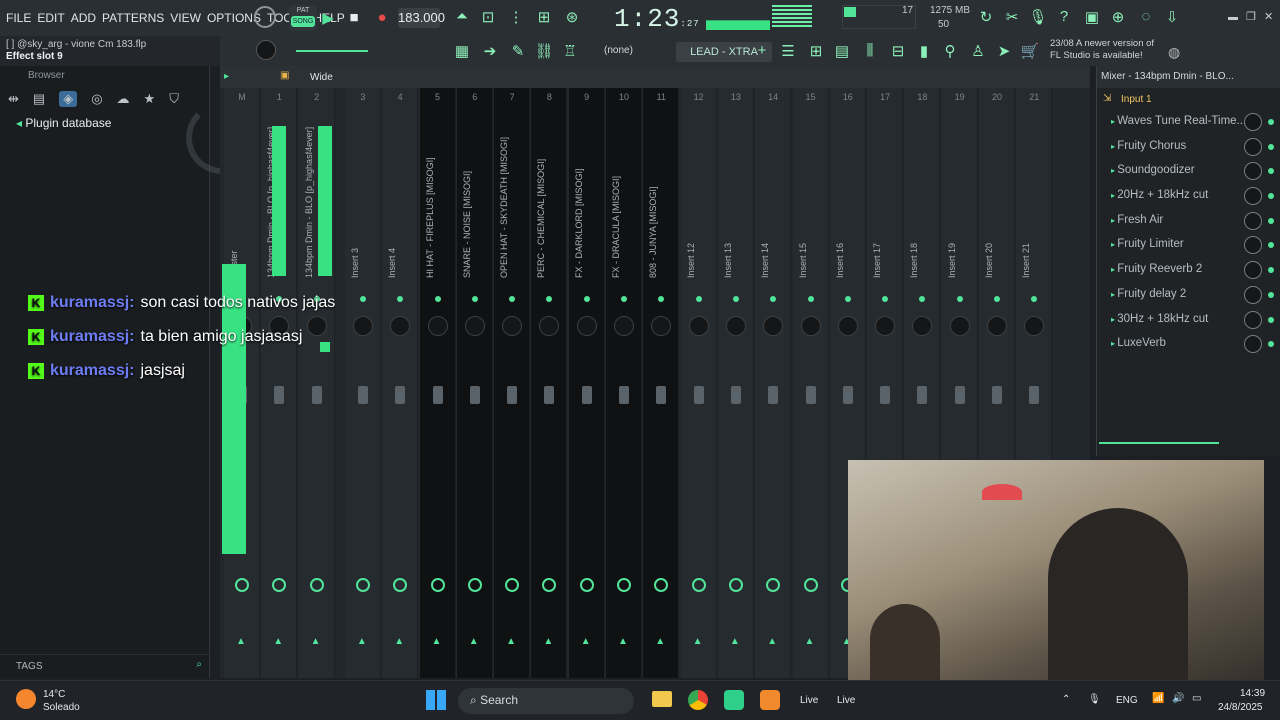 This screenshot has width=1280, height=720. Describe the element at coordinates (662, 699) in the screenshot. I see `file-explorer-icon` at that location.